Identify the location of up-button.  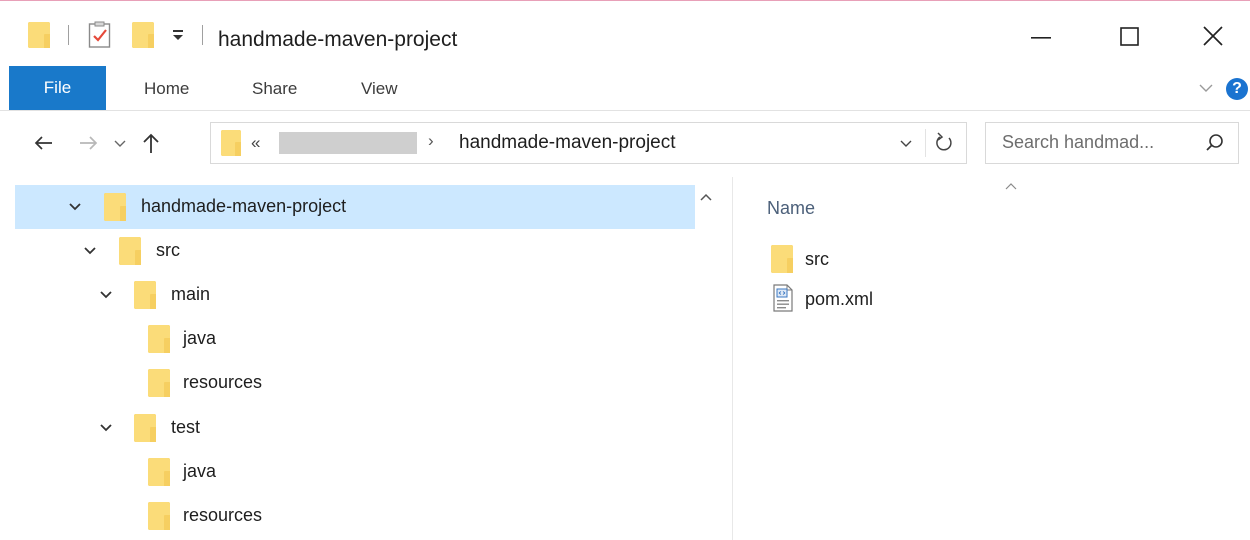
(151, 143).